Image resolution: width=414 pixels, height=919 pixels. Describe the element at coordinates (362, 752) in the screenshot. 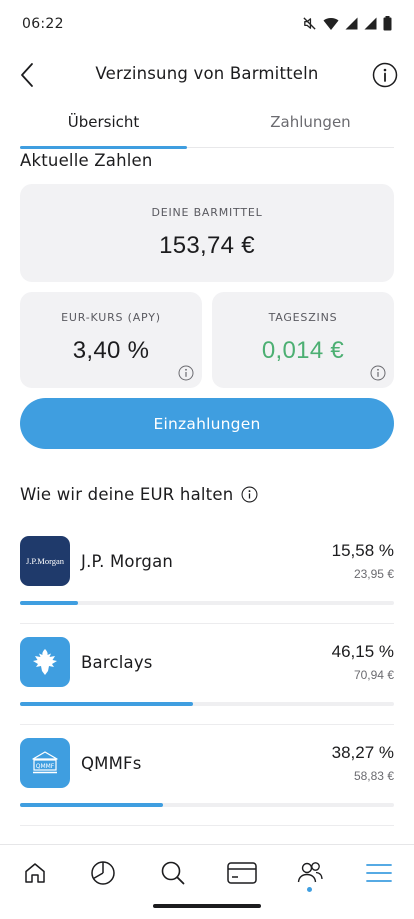

I see `holding-percent: 38,27 %` at that location.